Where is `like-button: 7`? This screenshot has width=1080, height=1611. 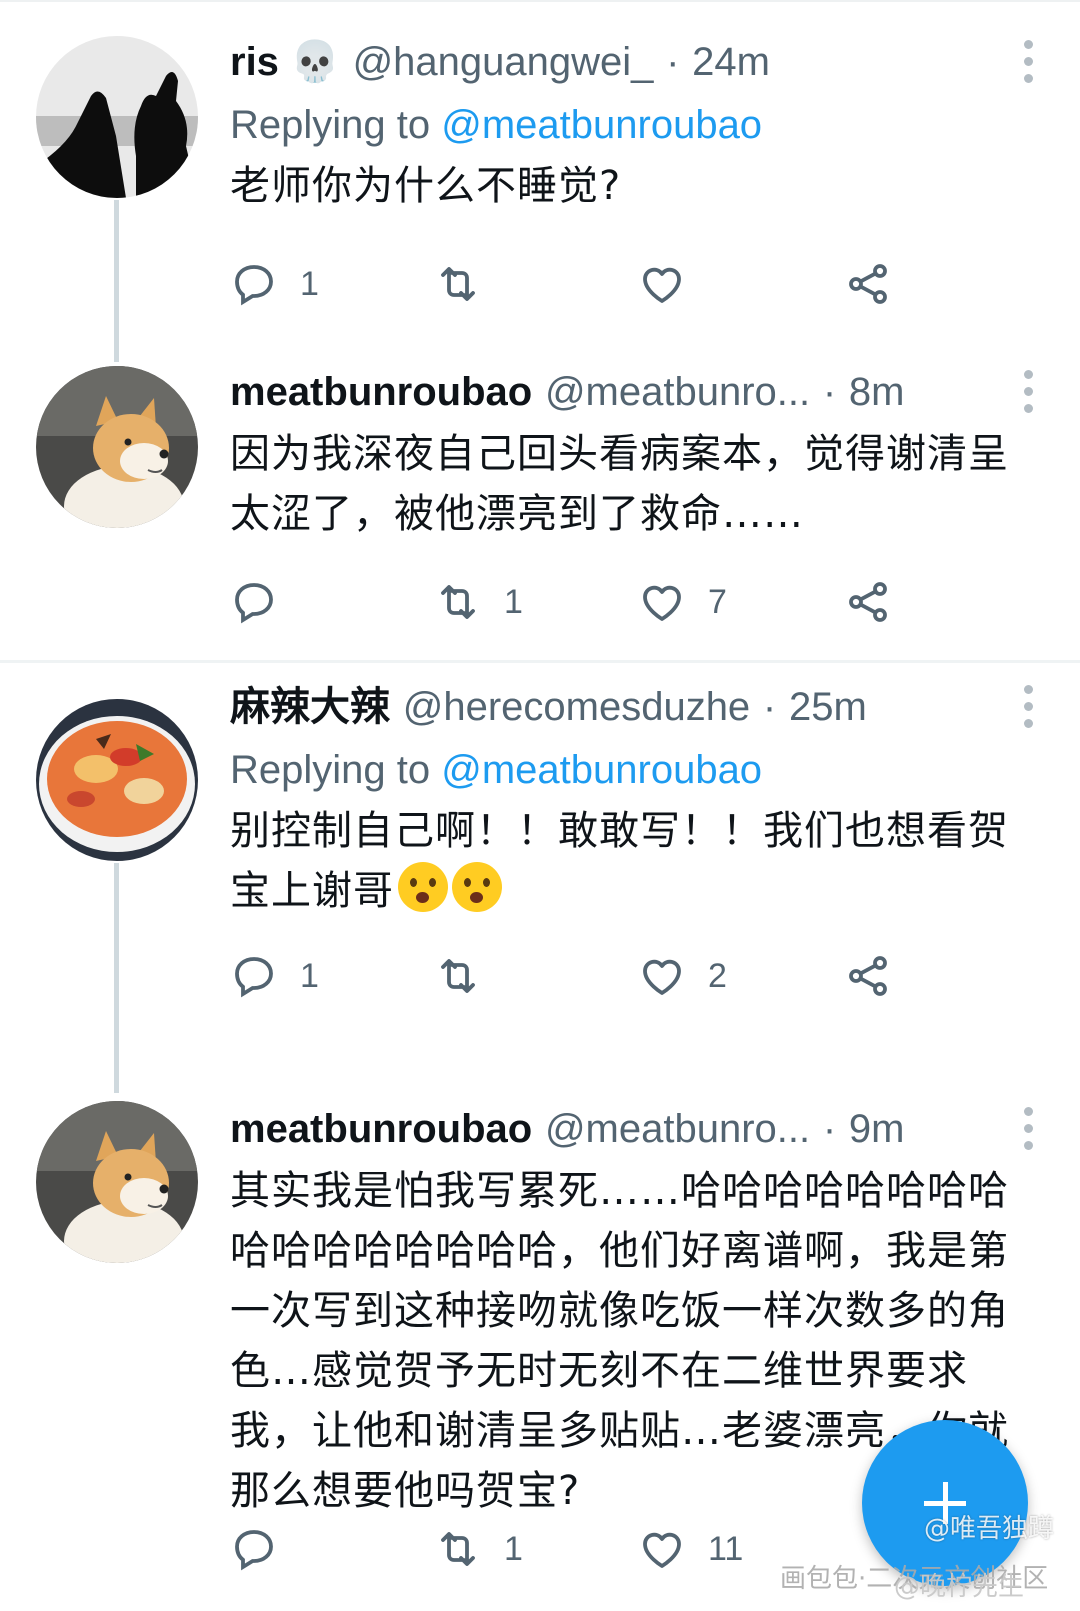 like-button: 7 is located at coordinates (682, 602).